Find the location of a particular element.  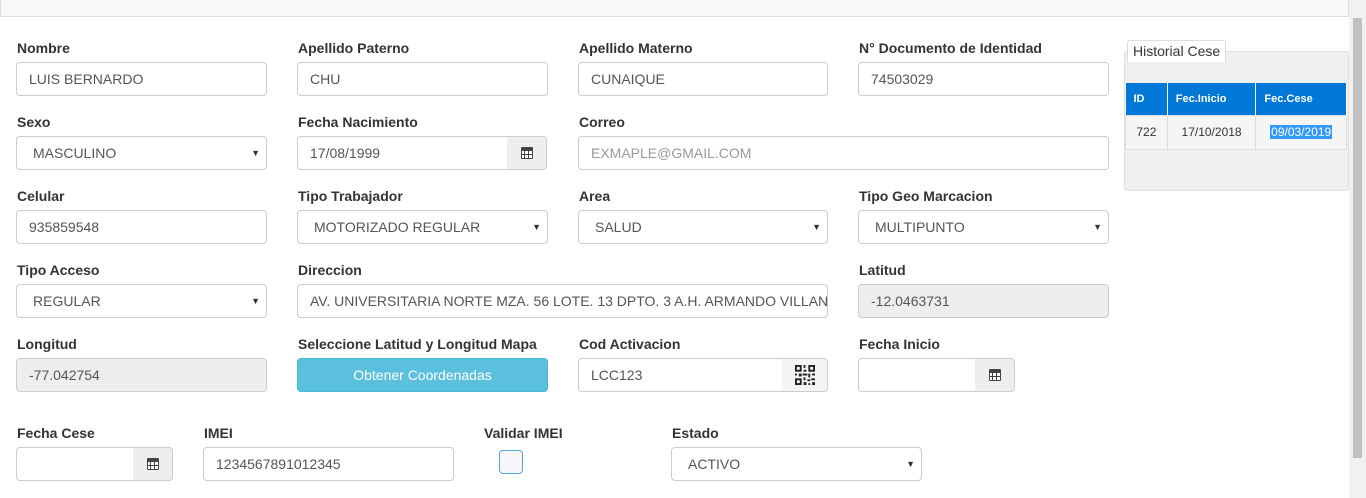

scrollbar is located at coordinates (1357, 249).